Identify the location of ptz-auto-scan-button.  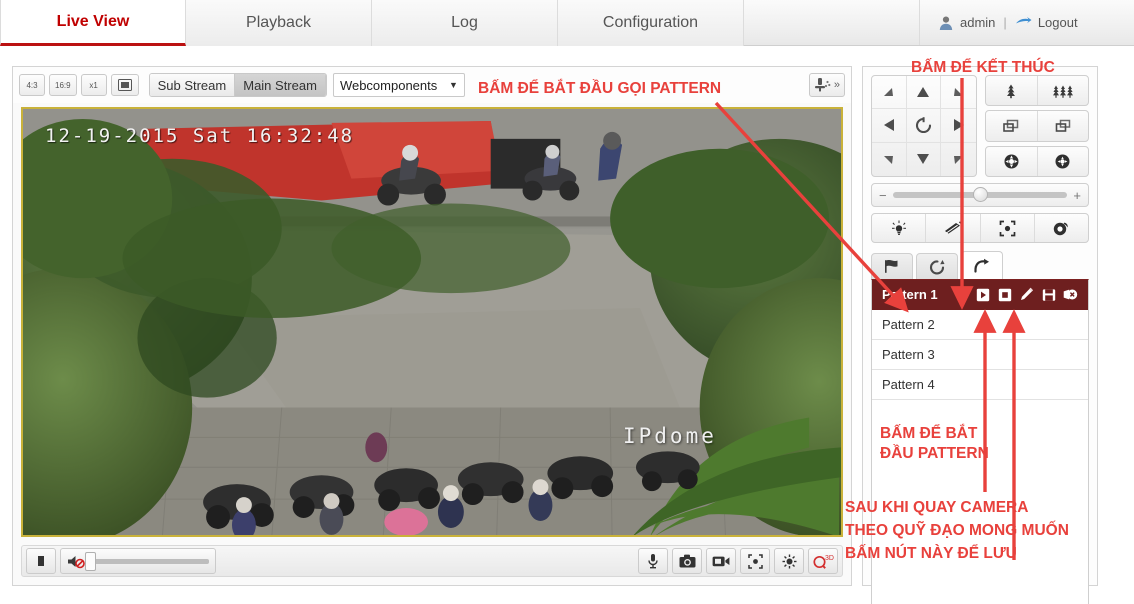
(924, 126).